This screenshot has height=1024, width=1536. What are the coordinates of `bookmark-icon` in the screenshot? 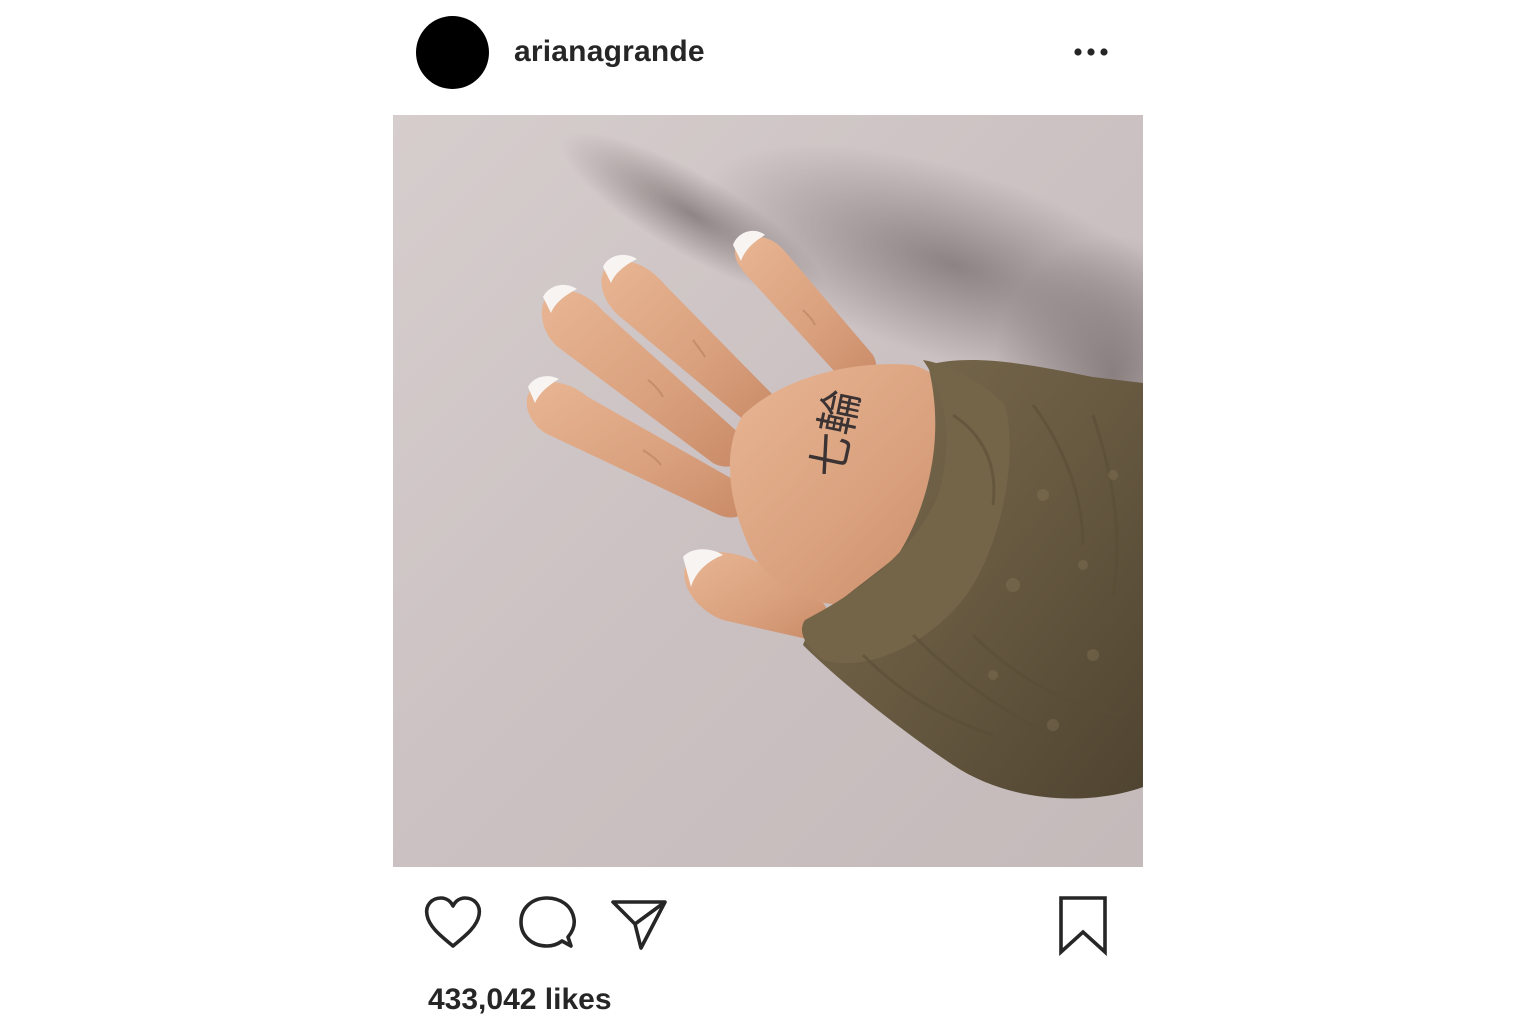 It's located at (1083, 926).